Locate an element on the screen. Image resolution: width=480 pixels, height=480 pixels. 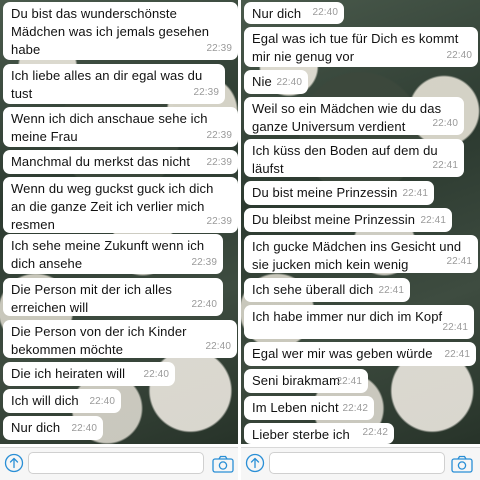
message-bubble: Manchmal du merkst das nicht 22:39 is located at coordinates (120, 162).